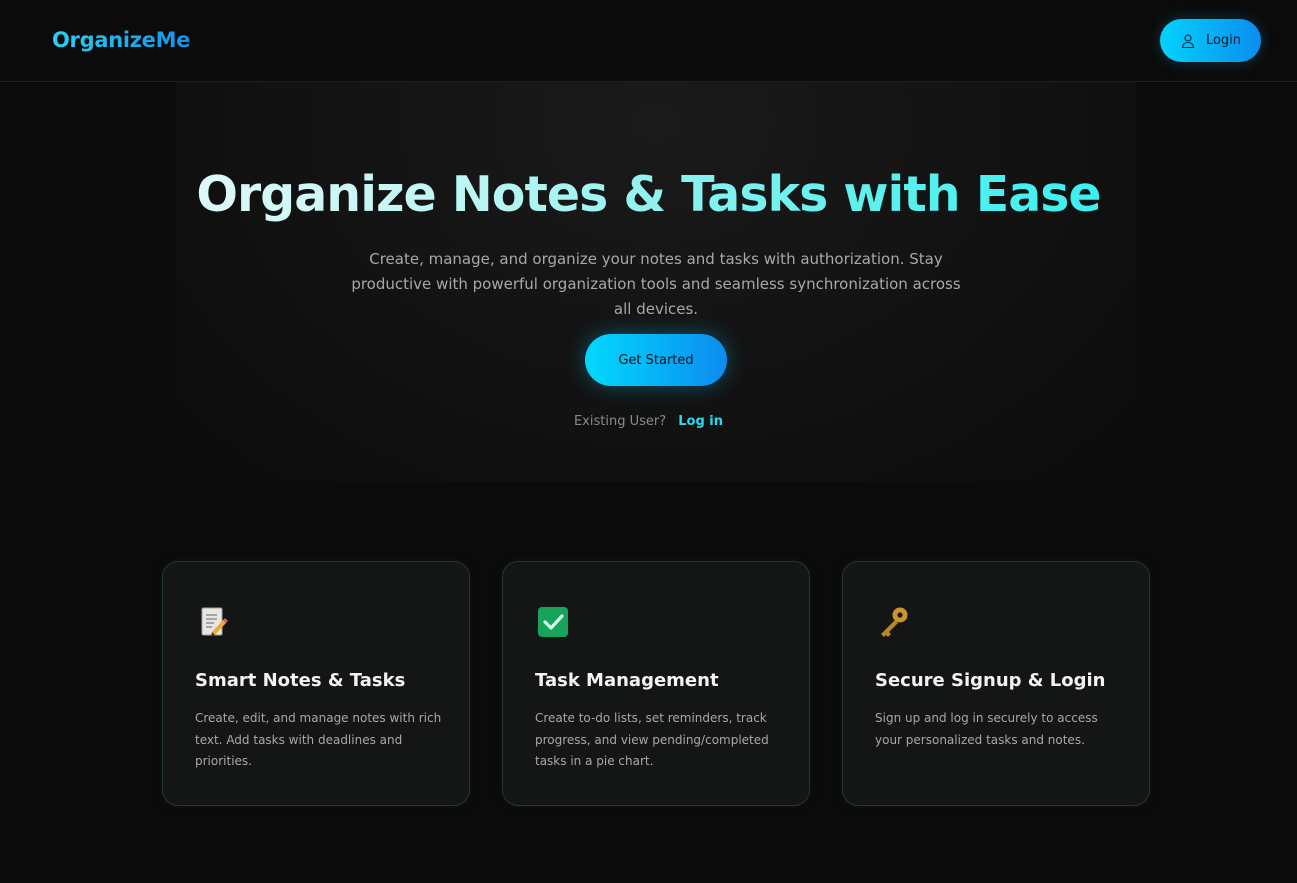  I want to click on key-icon, so click(894, 622).